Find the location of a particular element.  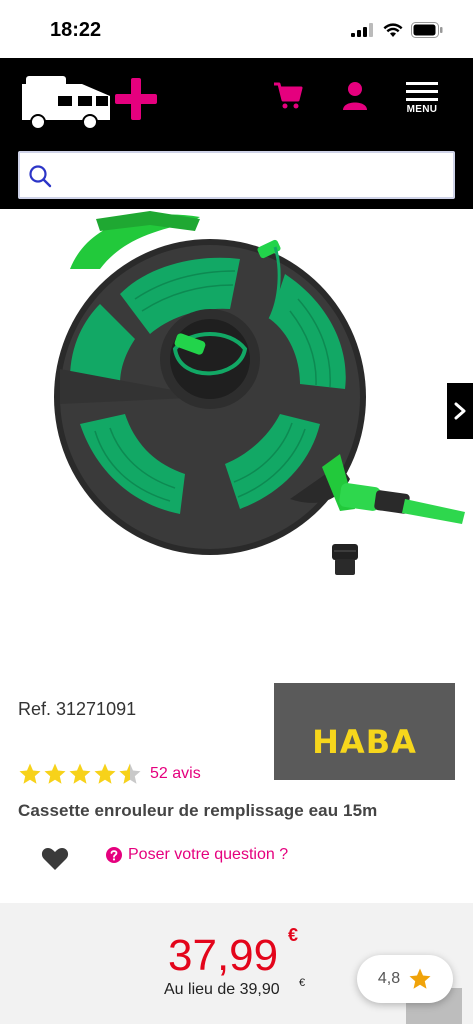

status-time: 18:22 is located at coordinates (76, 30).